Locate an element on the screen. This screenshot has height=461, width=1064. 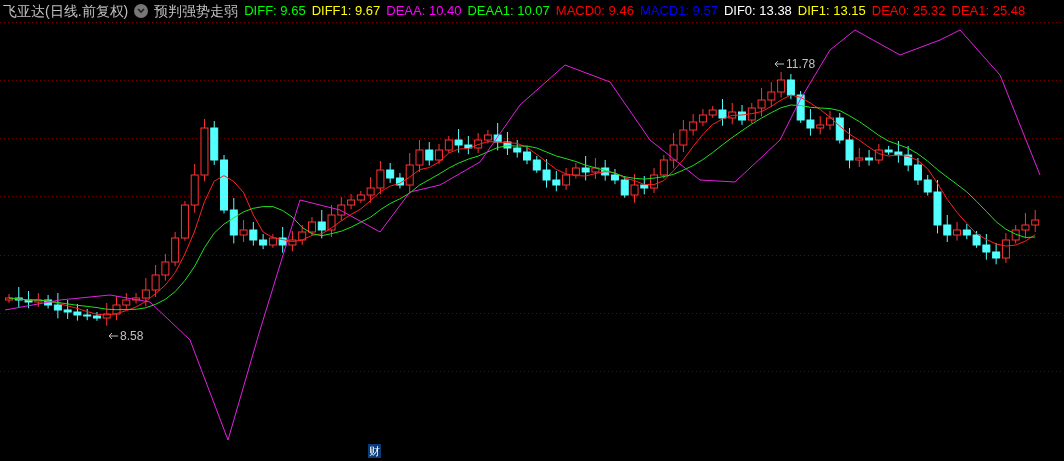
dropdown-icon is located at coordinates (141, 11).